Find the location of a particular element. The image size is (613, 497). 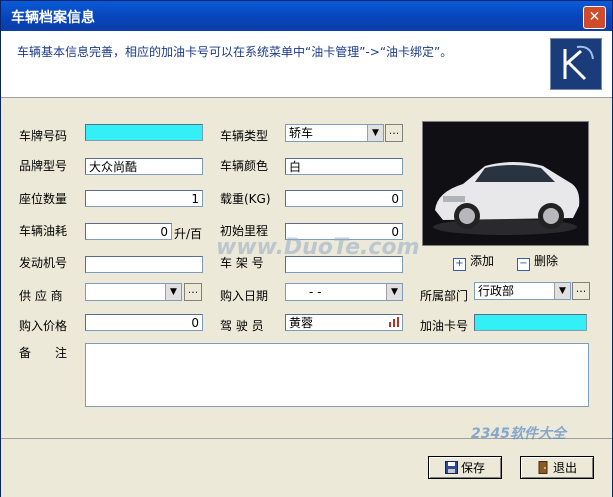

supplier-label: 供 应 商 is located at coordinates (41, 296).